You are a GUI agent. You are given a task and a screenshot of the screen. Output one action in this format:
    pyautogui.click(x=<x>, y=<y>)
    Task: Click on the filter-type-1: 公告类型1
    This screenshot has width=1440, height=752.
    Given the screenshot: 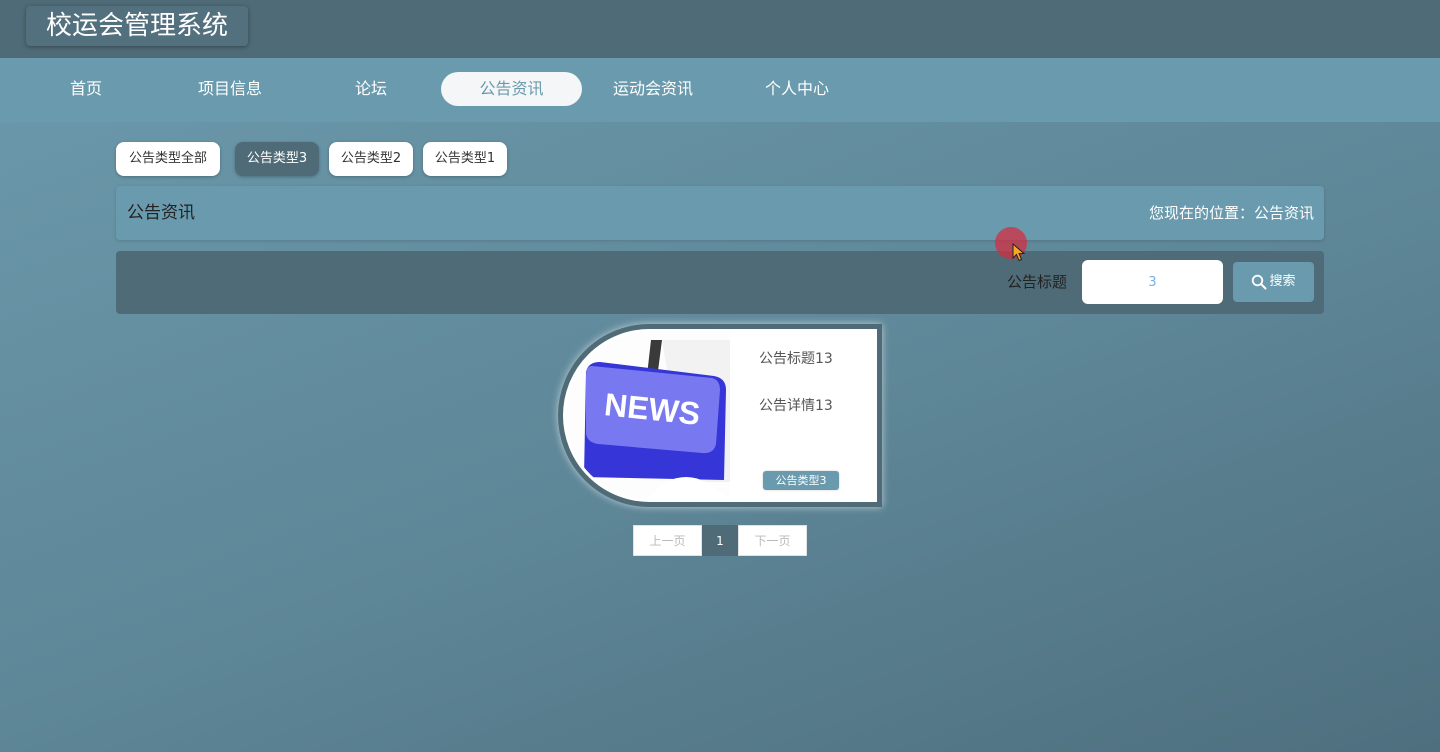 What is the action you would take?
    pyautogui.click(x=465, y=159)
    